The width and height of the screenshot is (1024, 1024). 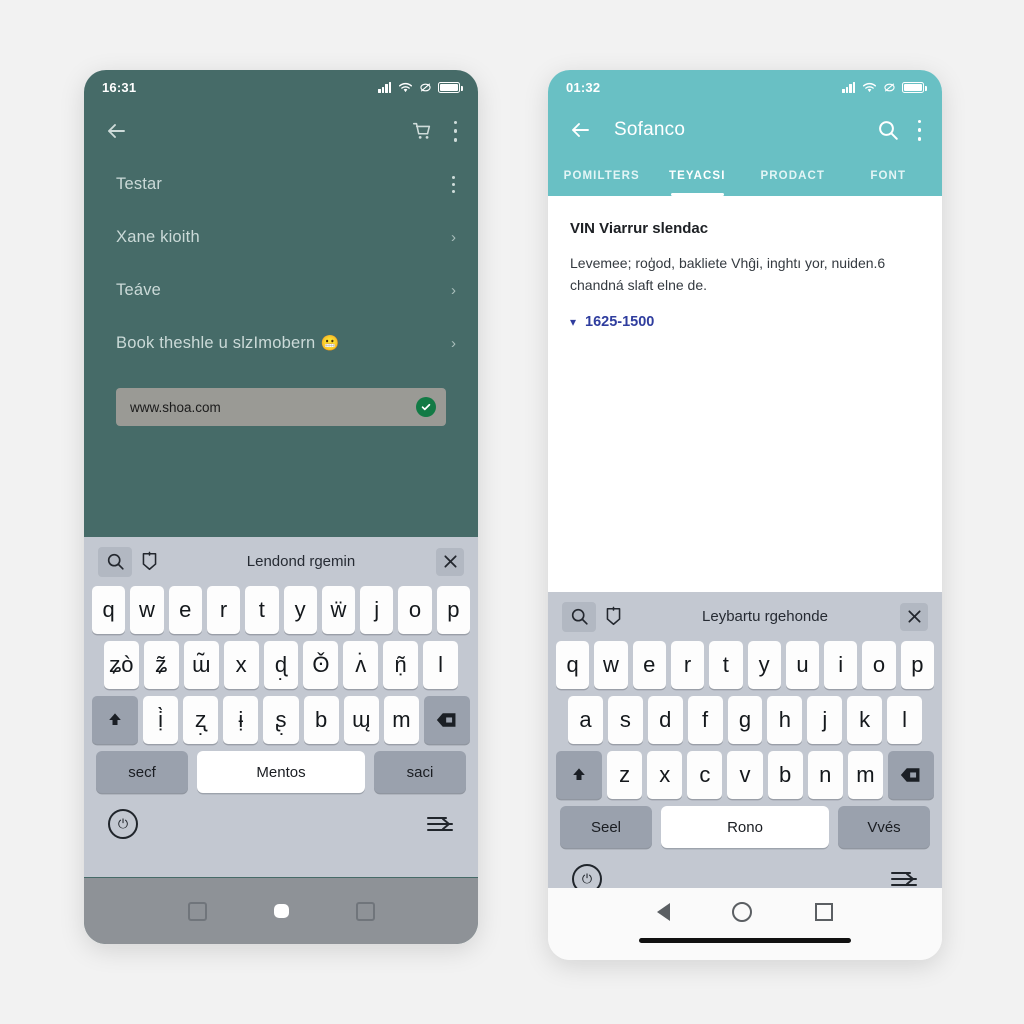 I want to click on keyboard-right-function-key: Vvés, so click(x=884, y=827).